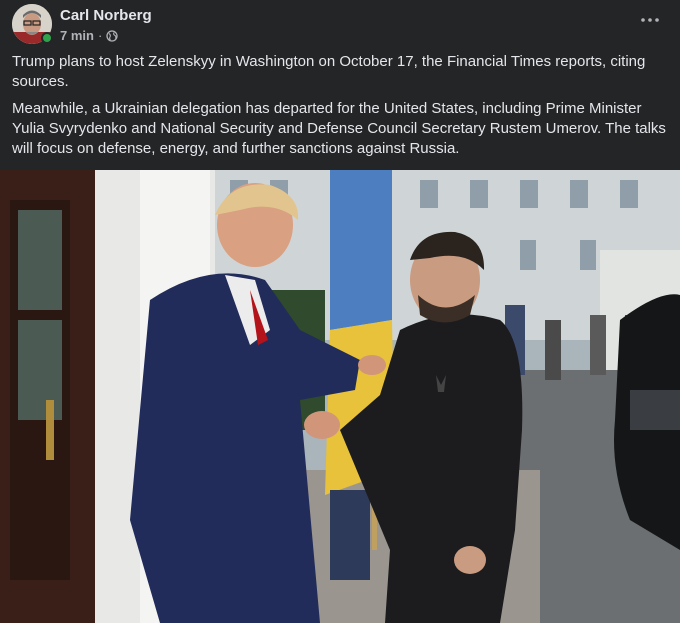 The width and height of the screenshot is (680, 623). I want to click on author-avatar-link, so click(32, 24).